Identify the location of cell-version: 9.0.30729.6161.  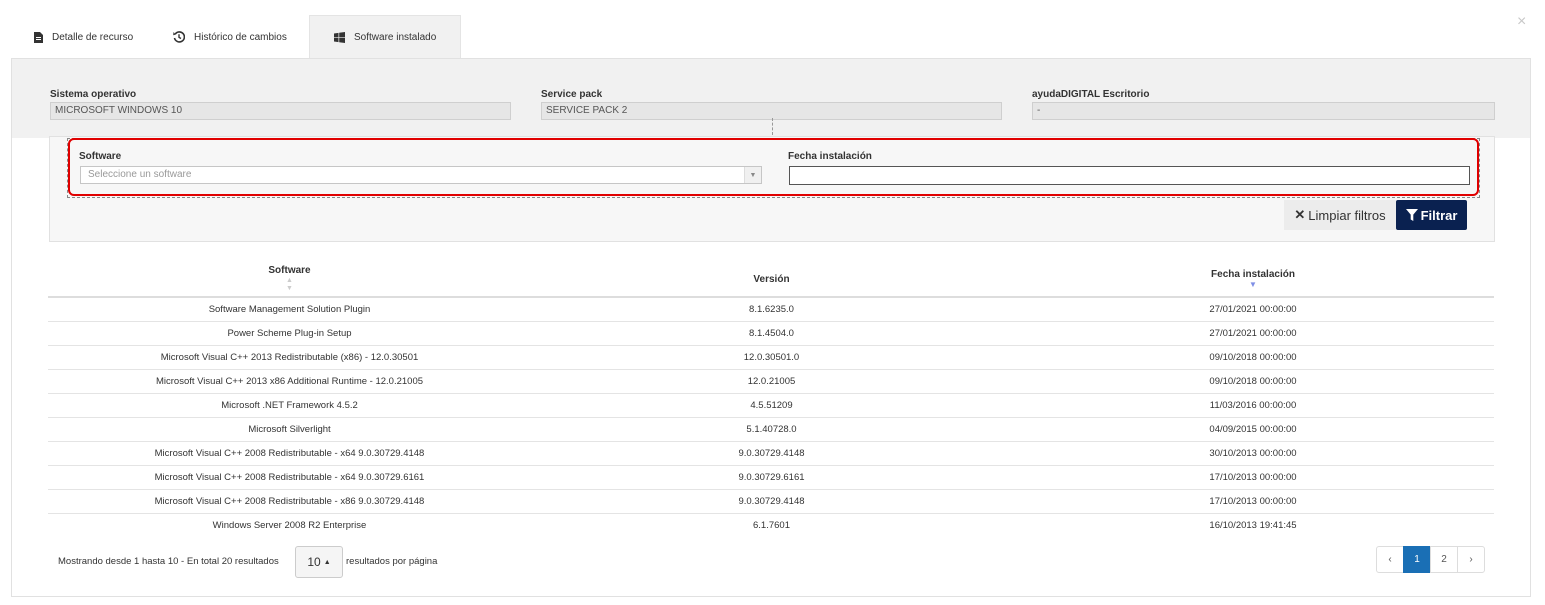
(771, 477).